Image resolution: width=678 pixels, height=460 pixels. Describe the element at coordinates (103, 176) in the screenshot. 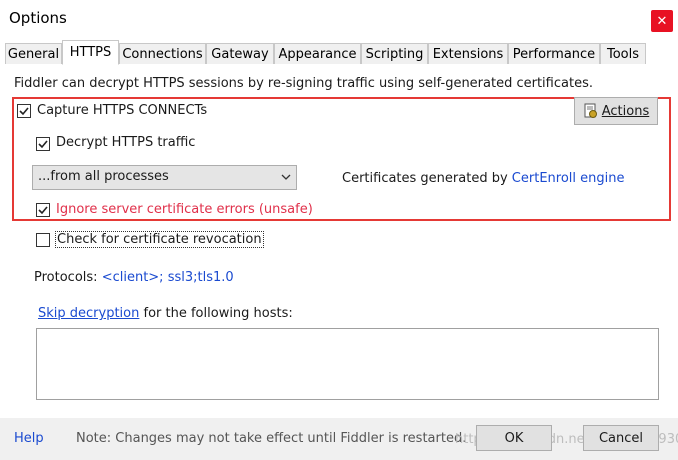

I see `process-filter-value: ...from all processes` at that location.